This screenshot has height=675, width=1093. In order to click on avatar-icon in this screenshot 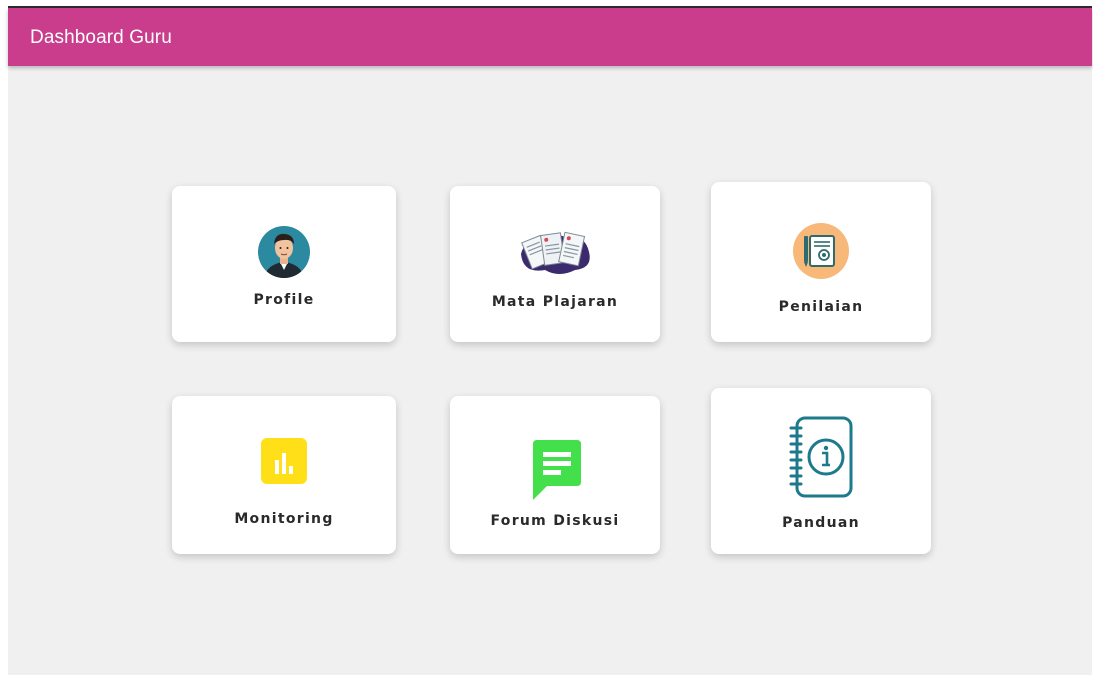, I will do `click(284, 252)`.